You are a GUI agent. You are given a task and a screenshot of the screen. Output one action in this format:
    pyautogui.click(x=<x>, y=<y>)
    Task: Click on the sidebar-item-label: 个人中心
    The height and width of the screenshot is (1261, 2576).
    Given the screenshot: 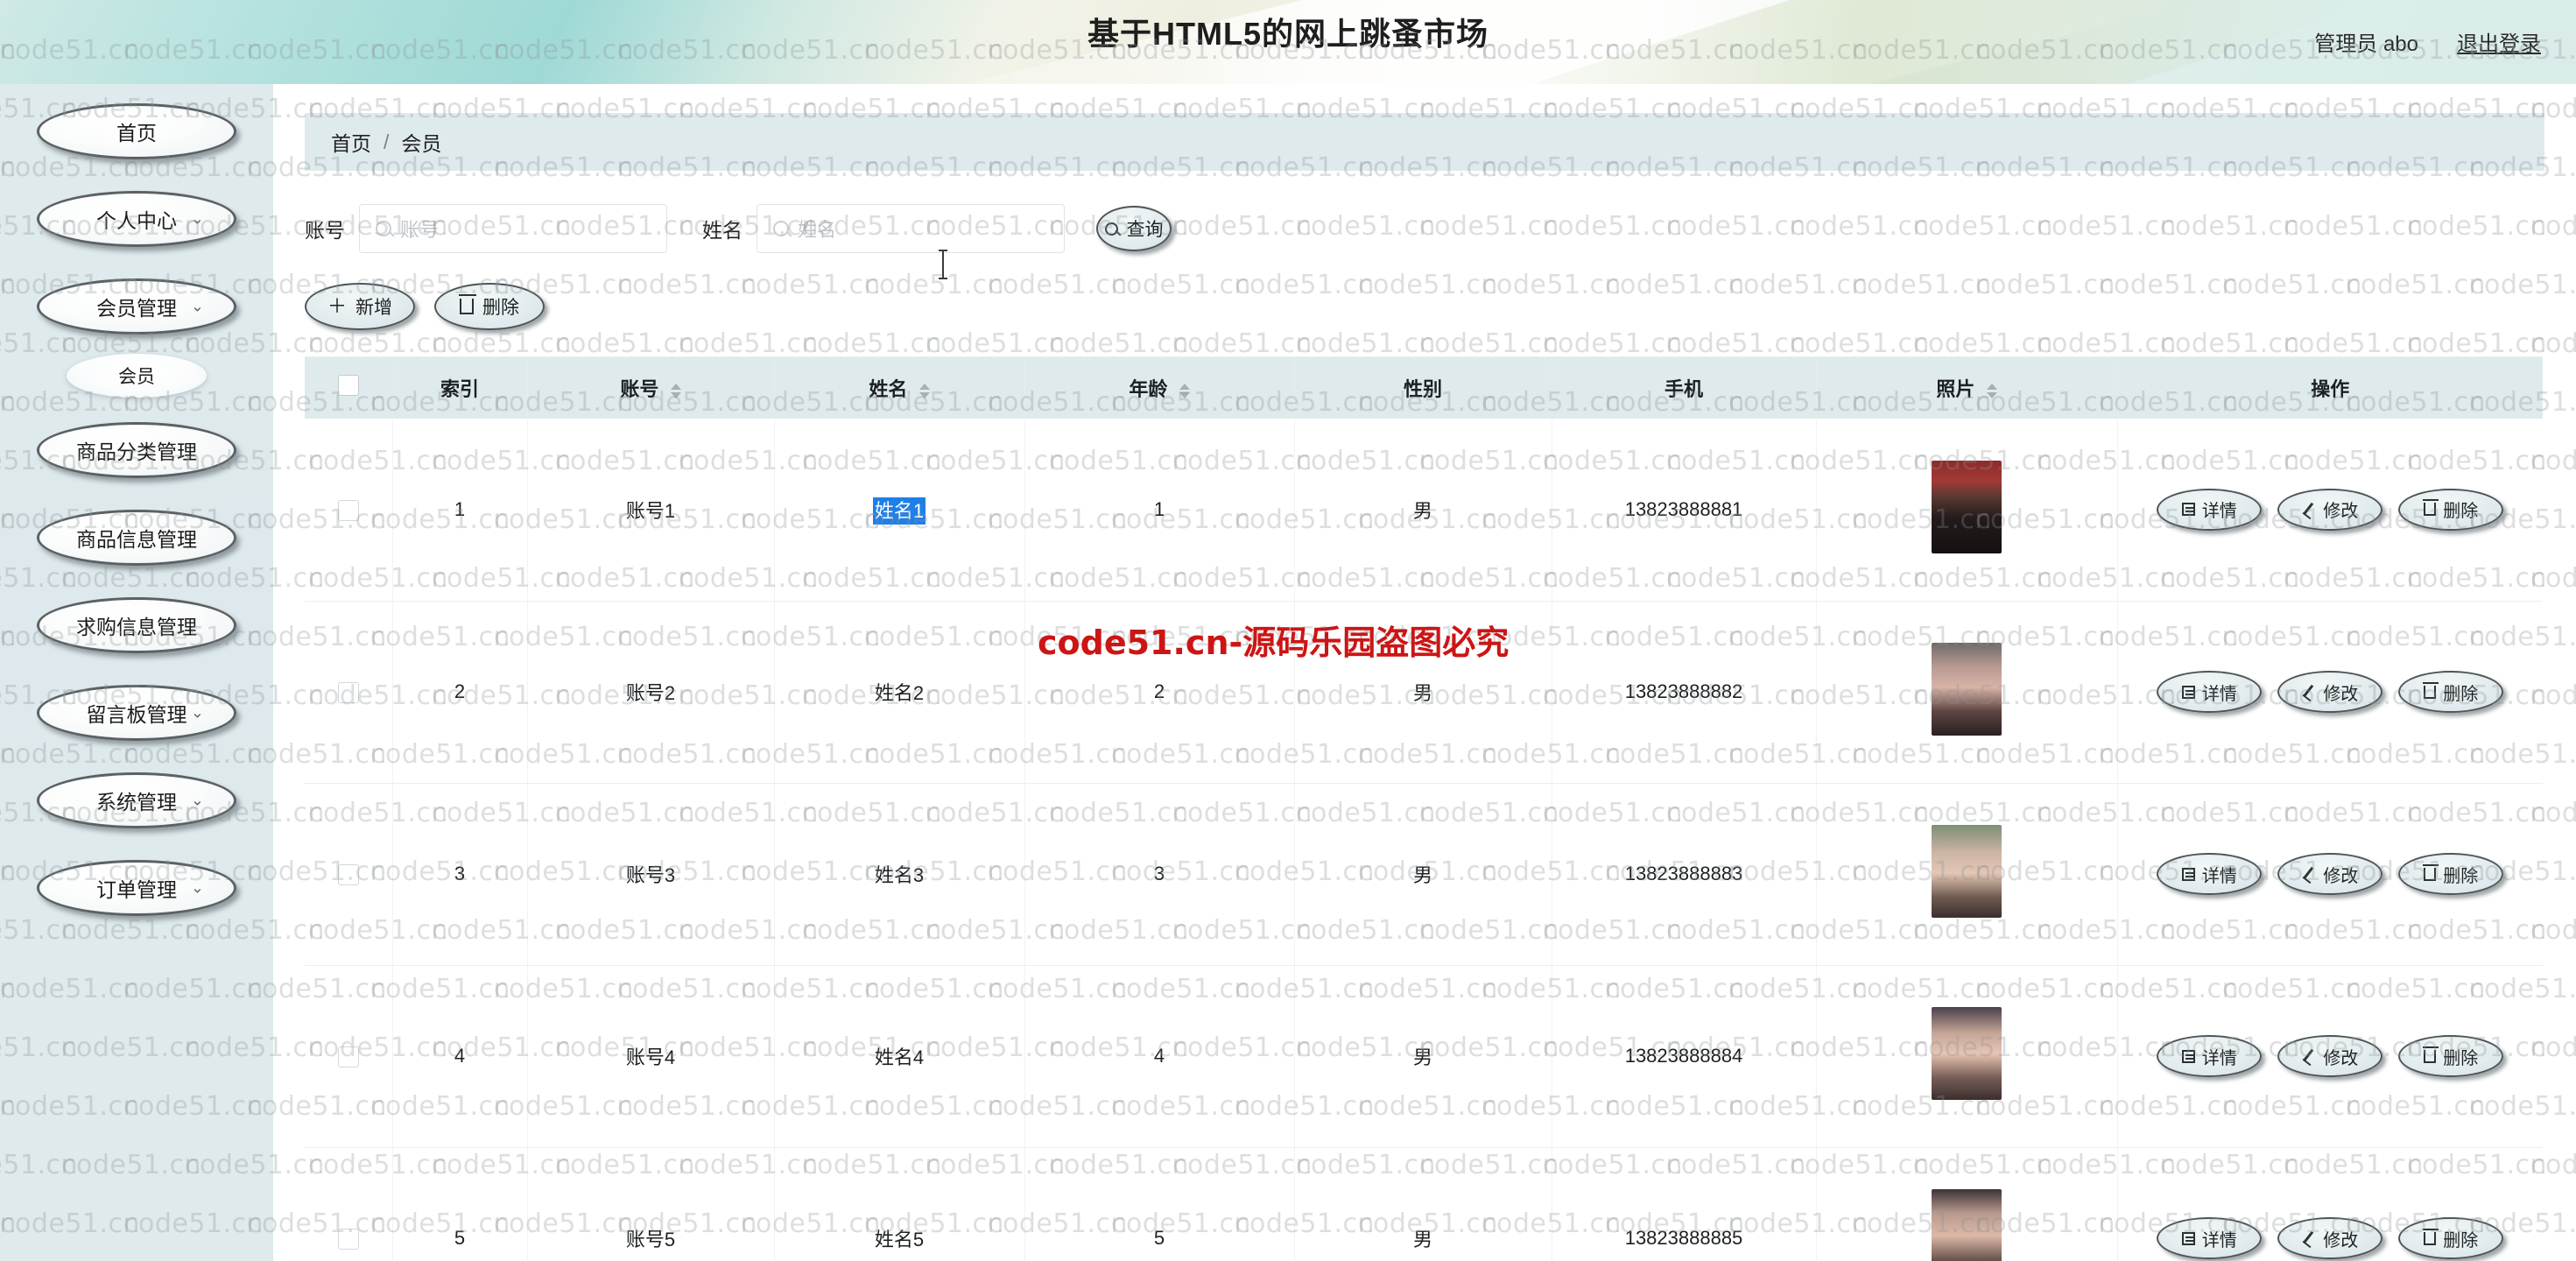 What is the action you would take?
    pyautogui.click(x=136, y=220)
    